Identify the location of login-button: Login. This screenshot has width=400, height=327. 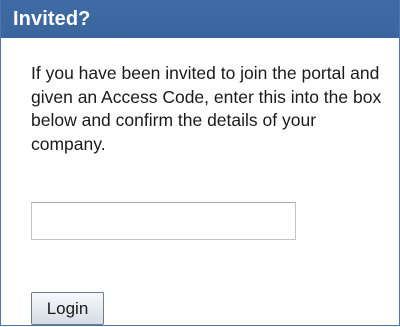
(67, 308).